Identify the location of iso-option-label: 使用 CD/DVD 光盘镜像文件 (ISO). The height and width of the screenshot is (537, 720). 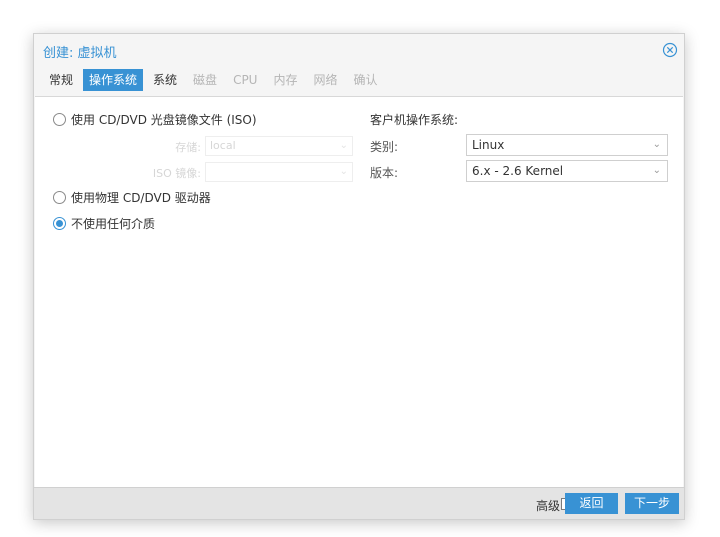
(164, 120).